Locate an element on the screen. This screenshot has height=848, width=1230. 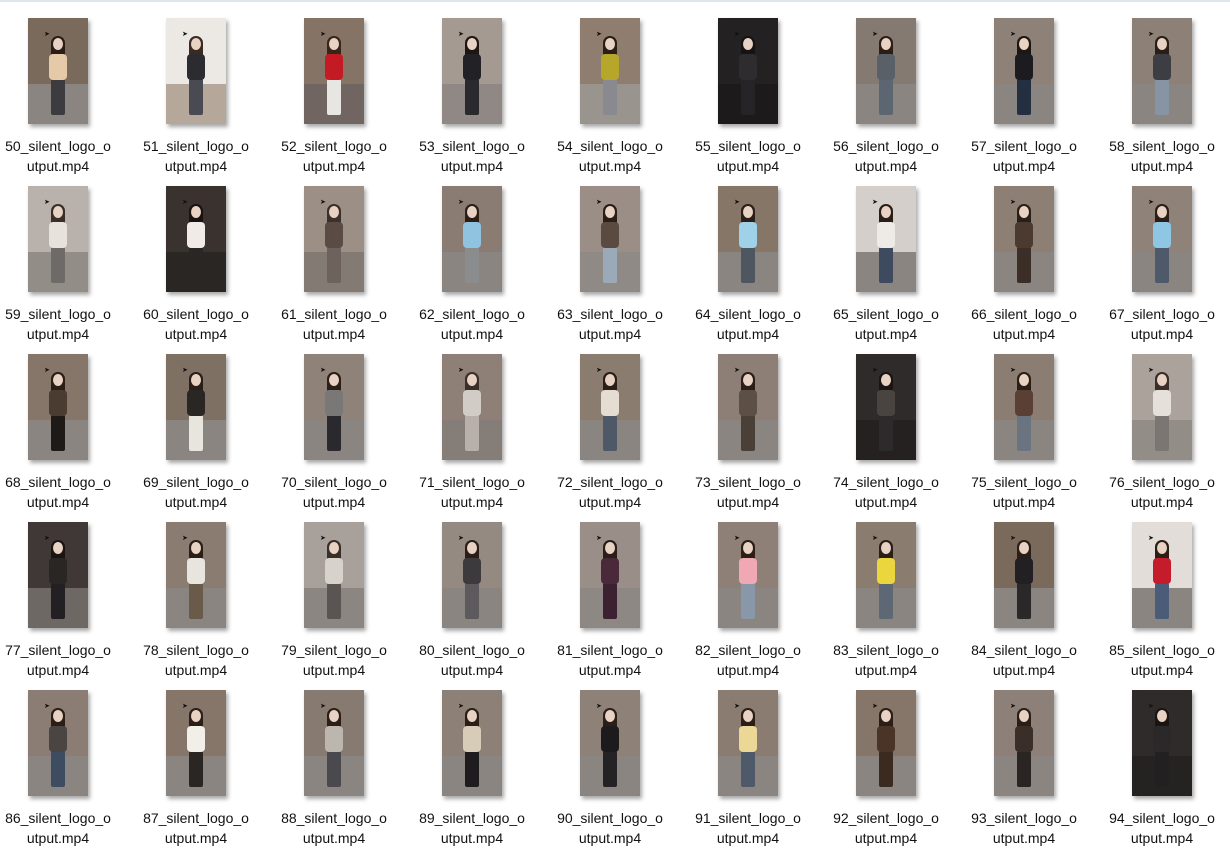
file-item: ➤ 53_silent_logo_o utput.mp4 is located at coordinates (472, 87).